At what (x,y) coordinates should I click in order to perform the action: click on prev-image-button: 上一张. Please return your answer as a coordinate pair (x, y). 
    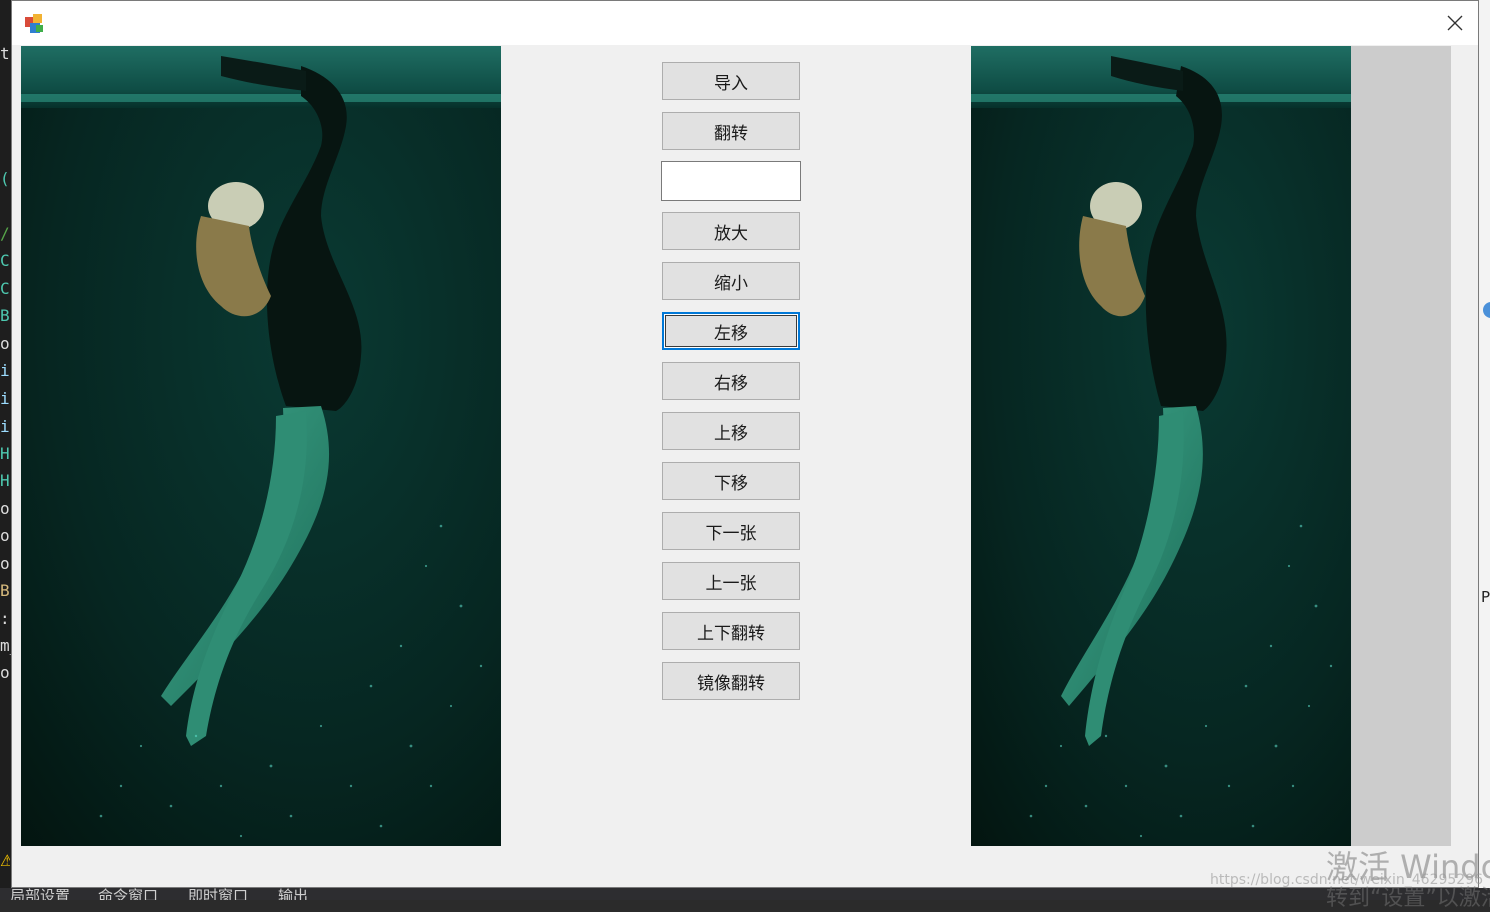
    Looking at the image, I should click on (731, 581).